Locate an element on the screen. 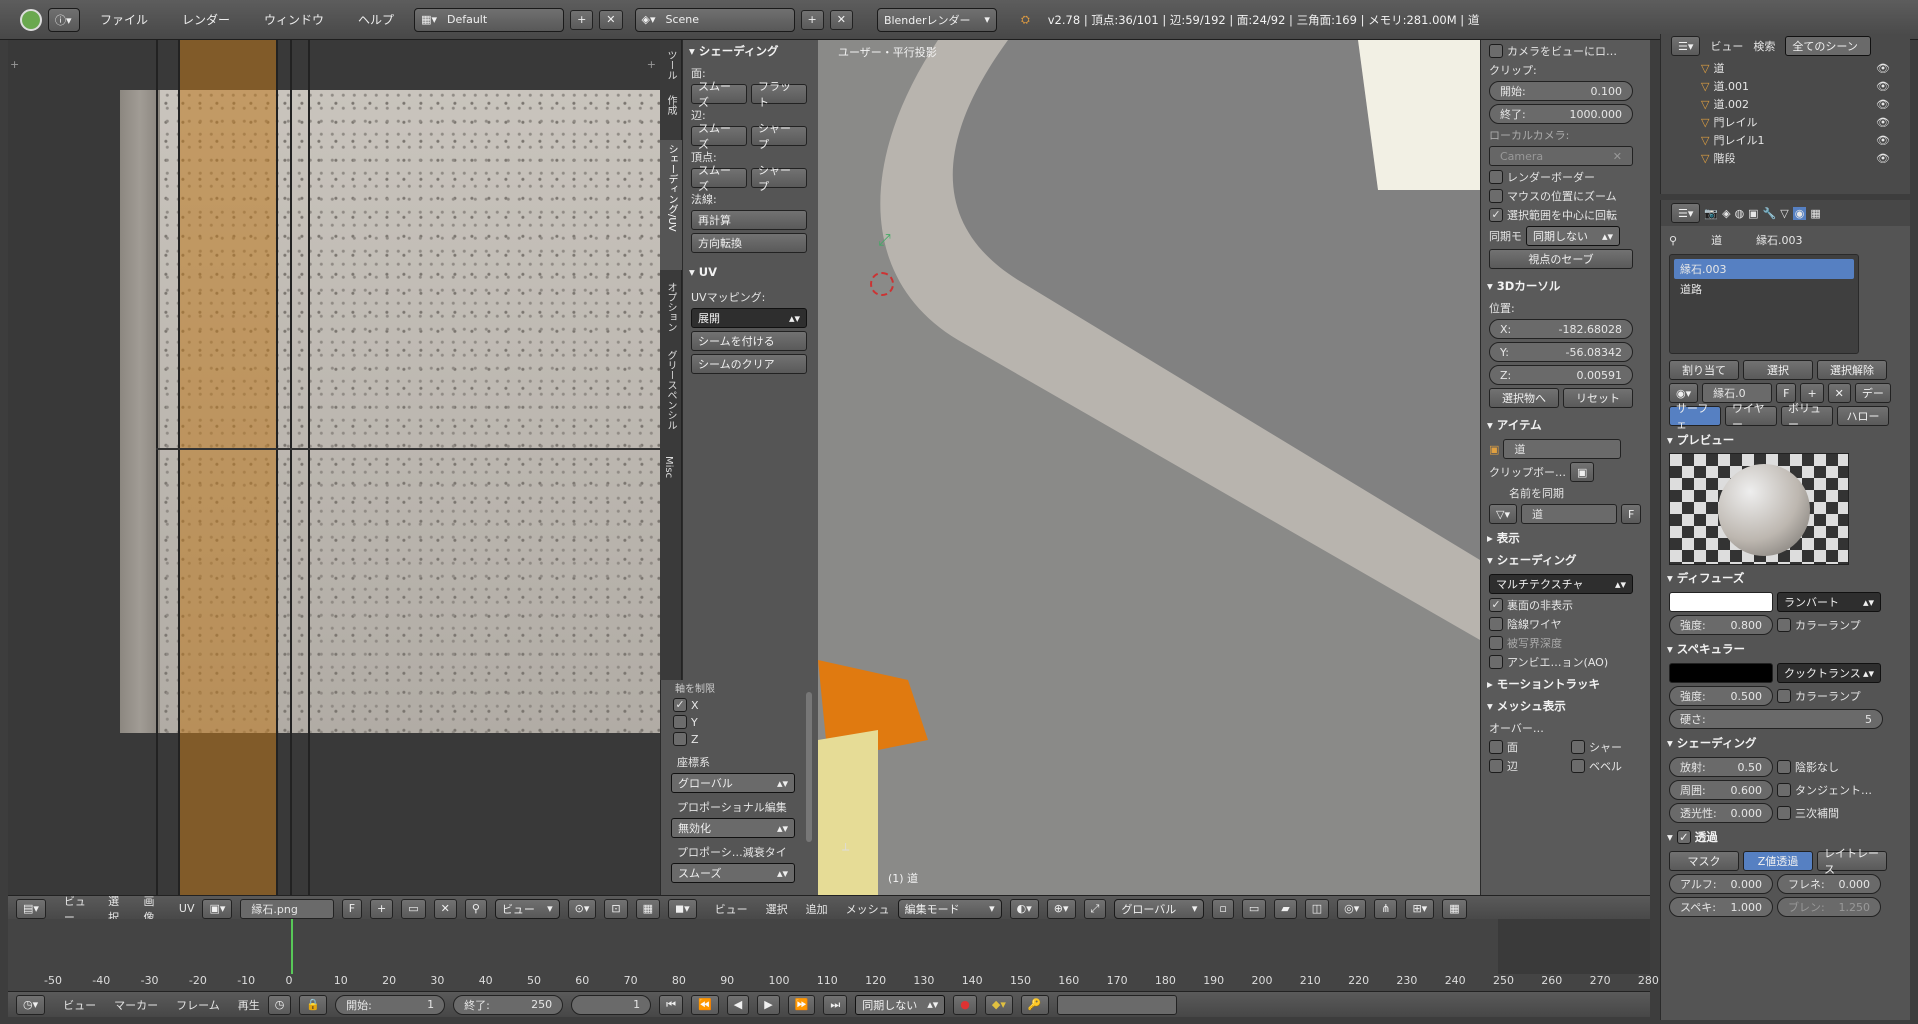 The width and height of the screenshot is (1918, 1024). proportional-icon: ◎▾ is located at coordinates (1352, 908).